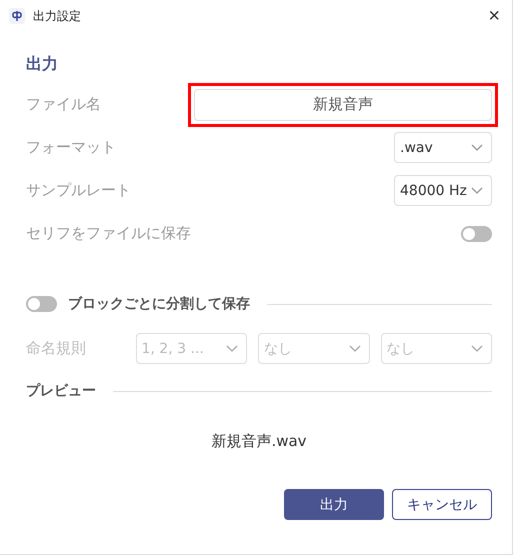  What do you see at coordinates (63, 104) in the screenshot?
I see `field-label: ファイル名` at bounding box center [63, 104].